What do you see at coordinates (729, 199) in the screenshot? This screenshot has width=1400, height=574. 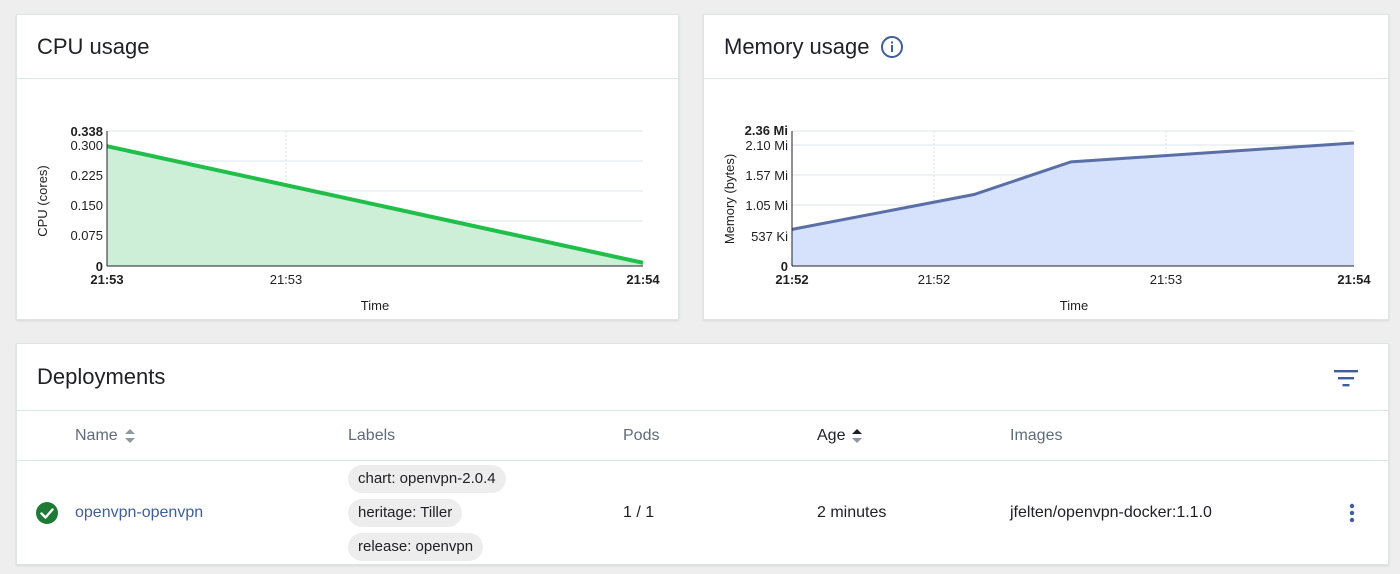 I see `memory-y-label: Memory (bytes)` at bounding box center [729, 199].